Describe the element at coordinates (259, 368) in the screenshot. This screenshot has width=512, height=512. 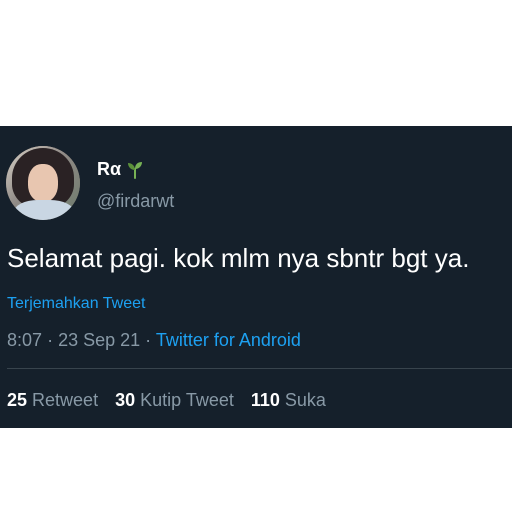
I see `divider` at that location.